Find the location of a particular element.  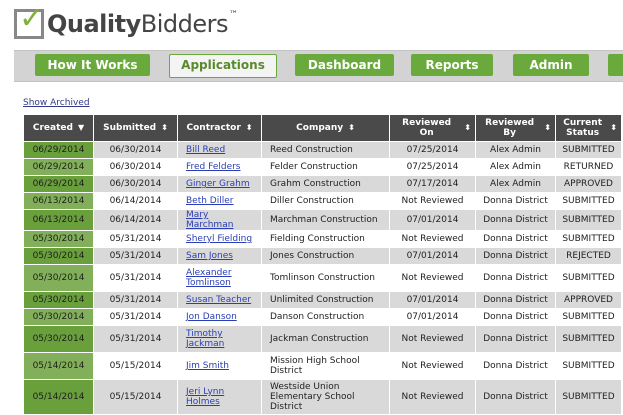

cell-contractor: Ginger Grahm is located at coordinates (219, 184).